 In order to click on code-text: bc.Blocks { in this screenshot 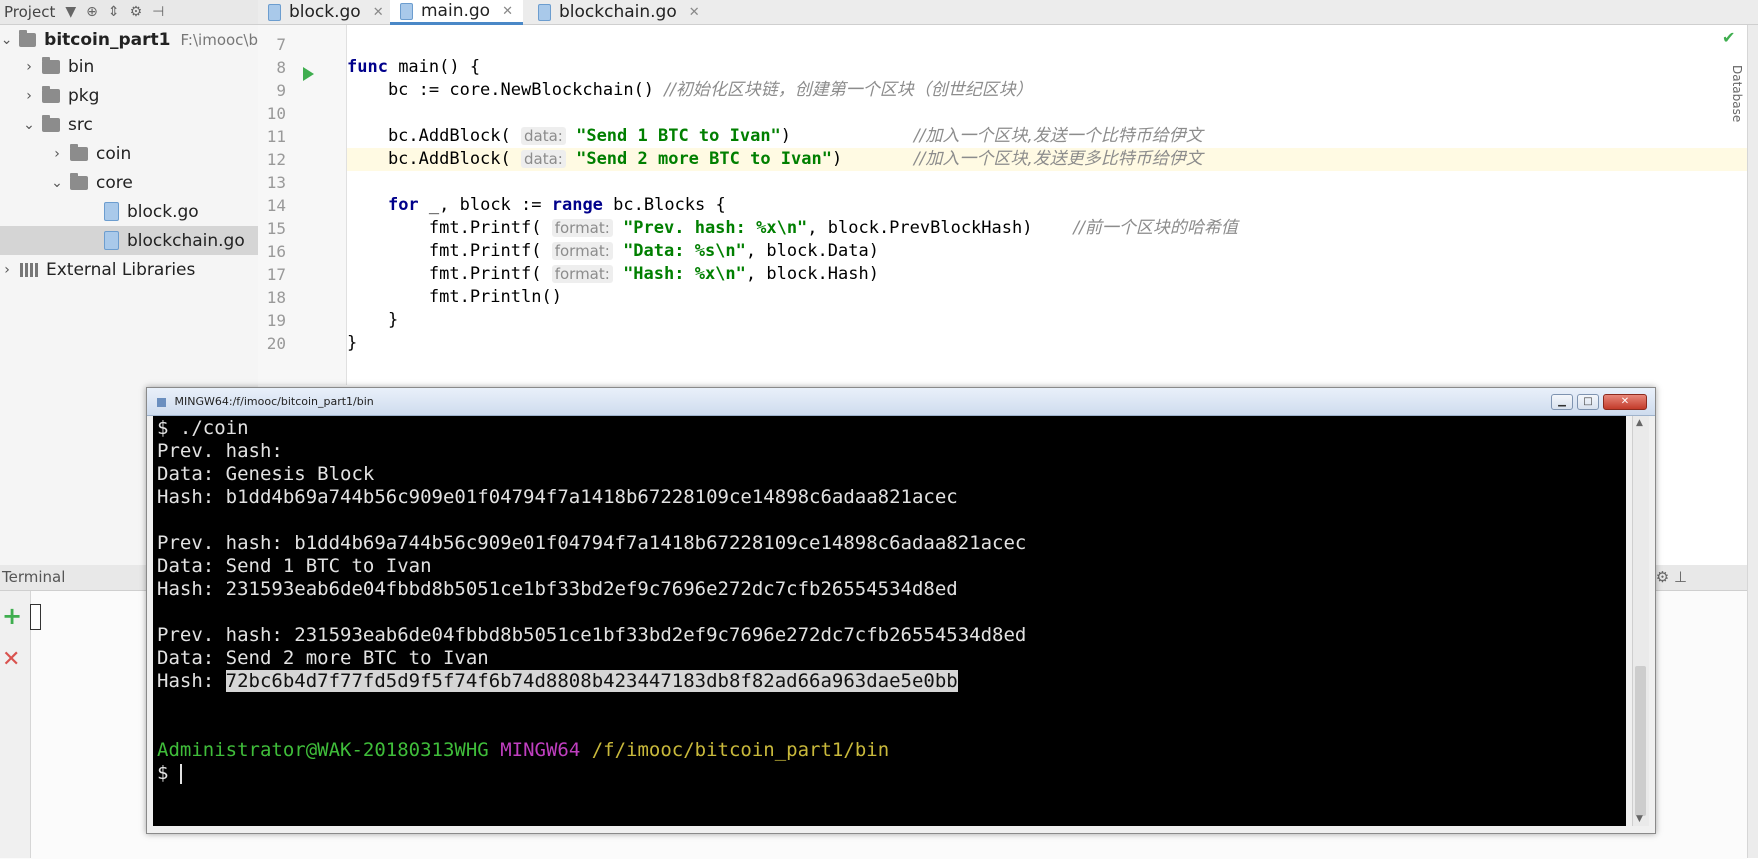, I will do `click(664, 205)`.